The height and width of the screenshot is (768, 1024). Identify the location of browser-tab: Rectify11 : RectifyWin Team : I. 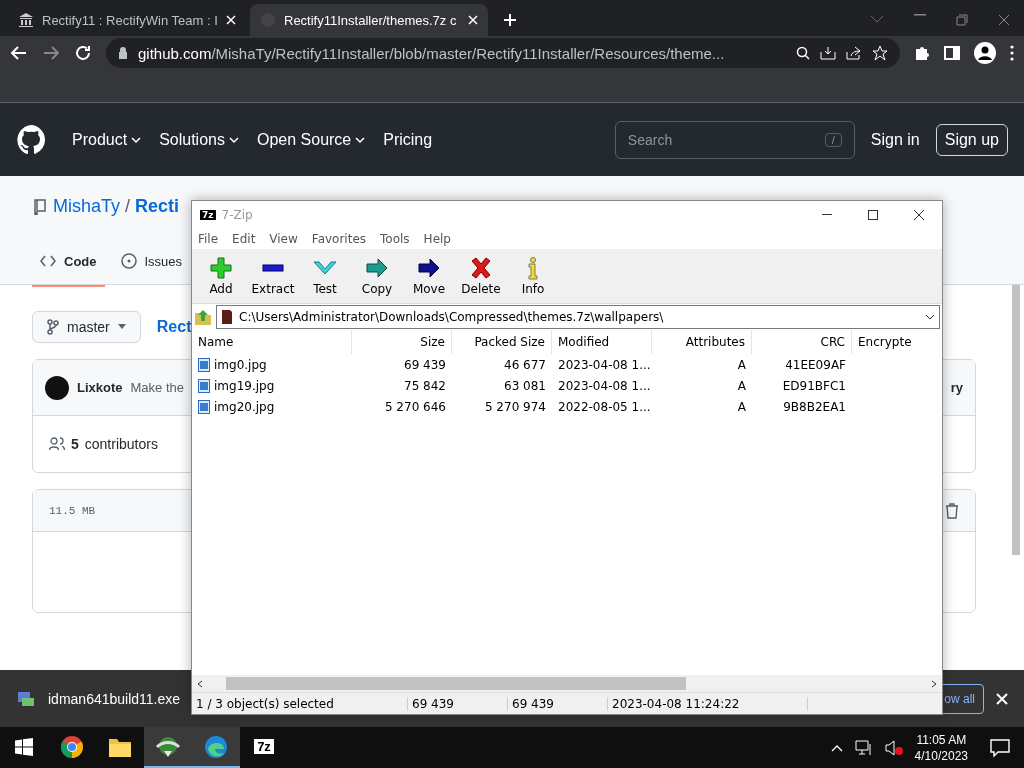
(127, 20).